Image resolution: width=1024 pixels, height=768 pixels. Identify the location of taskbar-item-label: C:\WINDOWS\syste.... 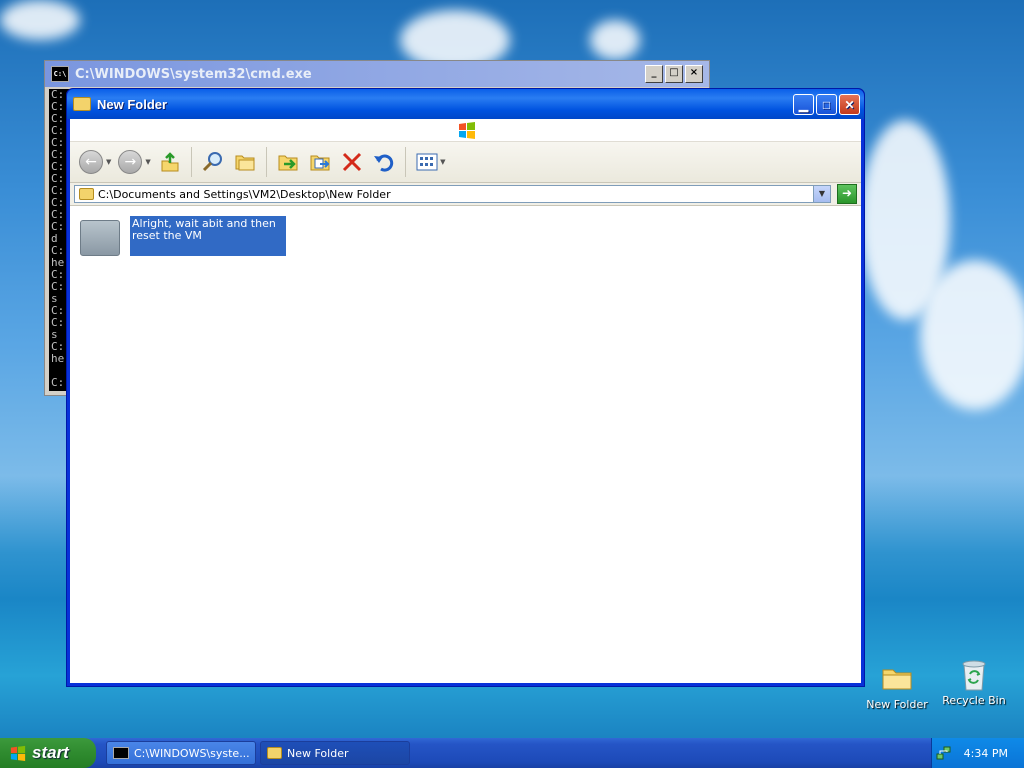
(192, 753).